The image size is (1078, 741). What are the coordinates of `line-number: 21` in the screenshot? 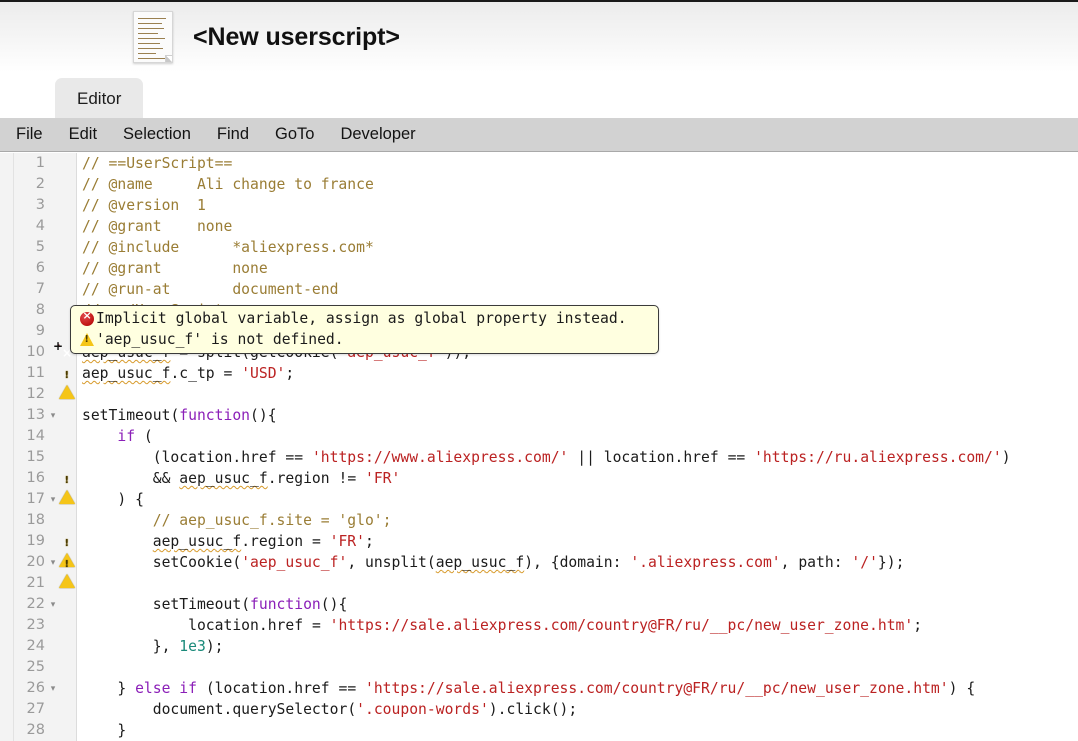 It's located at (35, 583).